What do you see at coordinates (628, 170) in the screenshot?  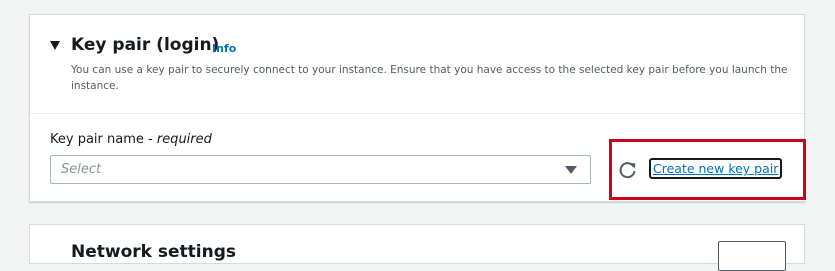 I see `refresh-icon` at bounding box center [628, 170].